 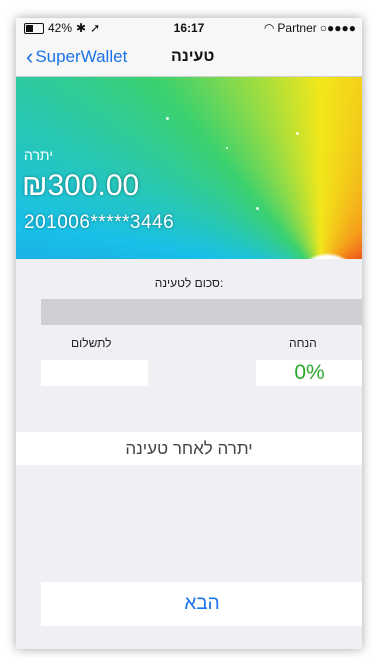 What do you see at coordinates (38, 155) in the screenshot?
I see `balance-label: יתרה` at bounding box center [38, 155].